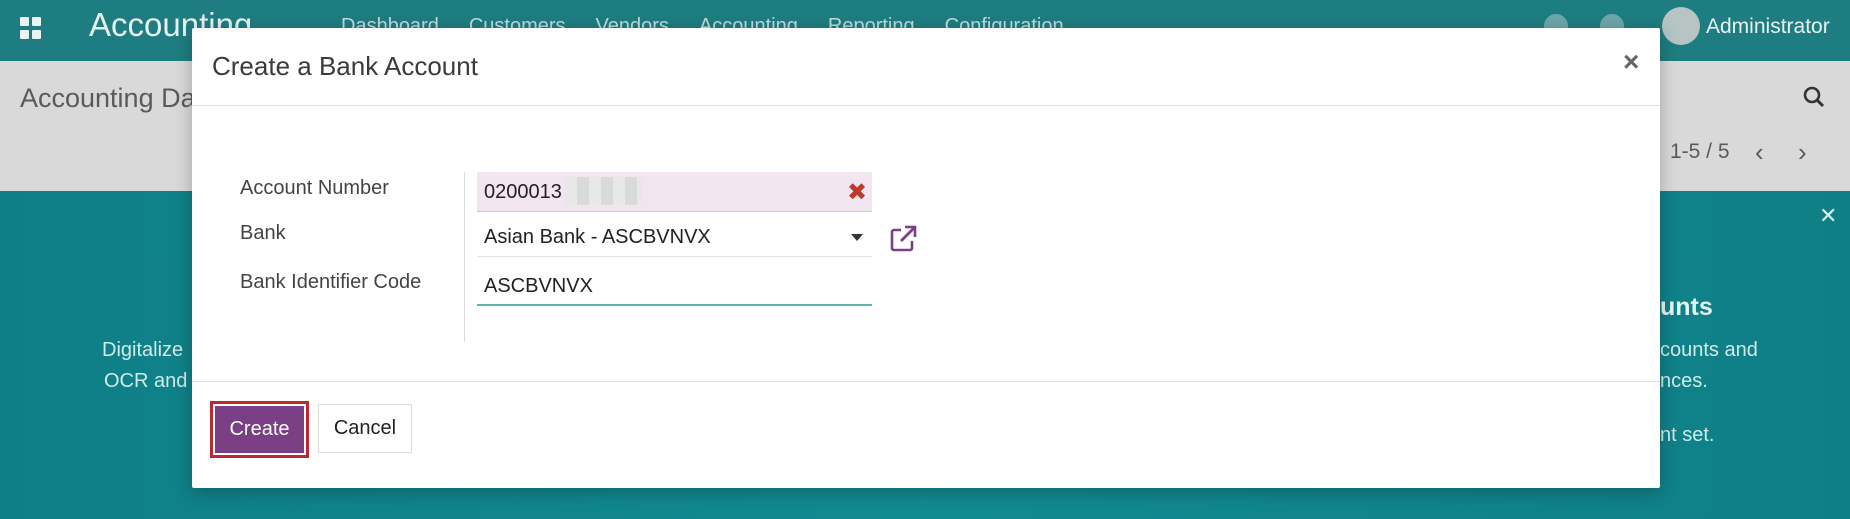 The width and height of the screenshot is (1850, 519). What do you see at coordinates (538, 286) in the screenshot?
I see `bic-value: ASCBVNVX` at bounding box center [538, 286].